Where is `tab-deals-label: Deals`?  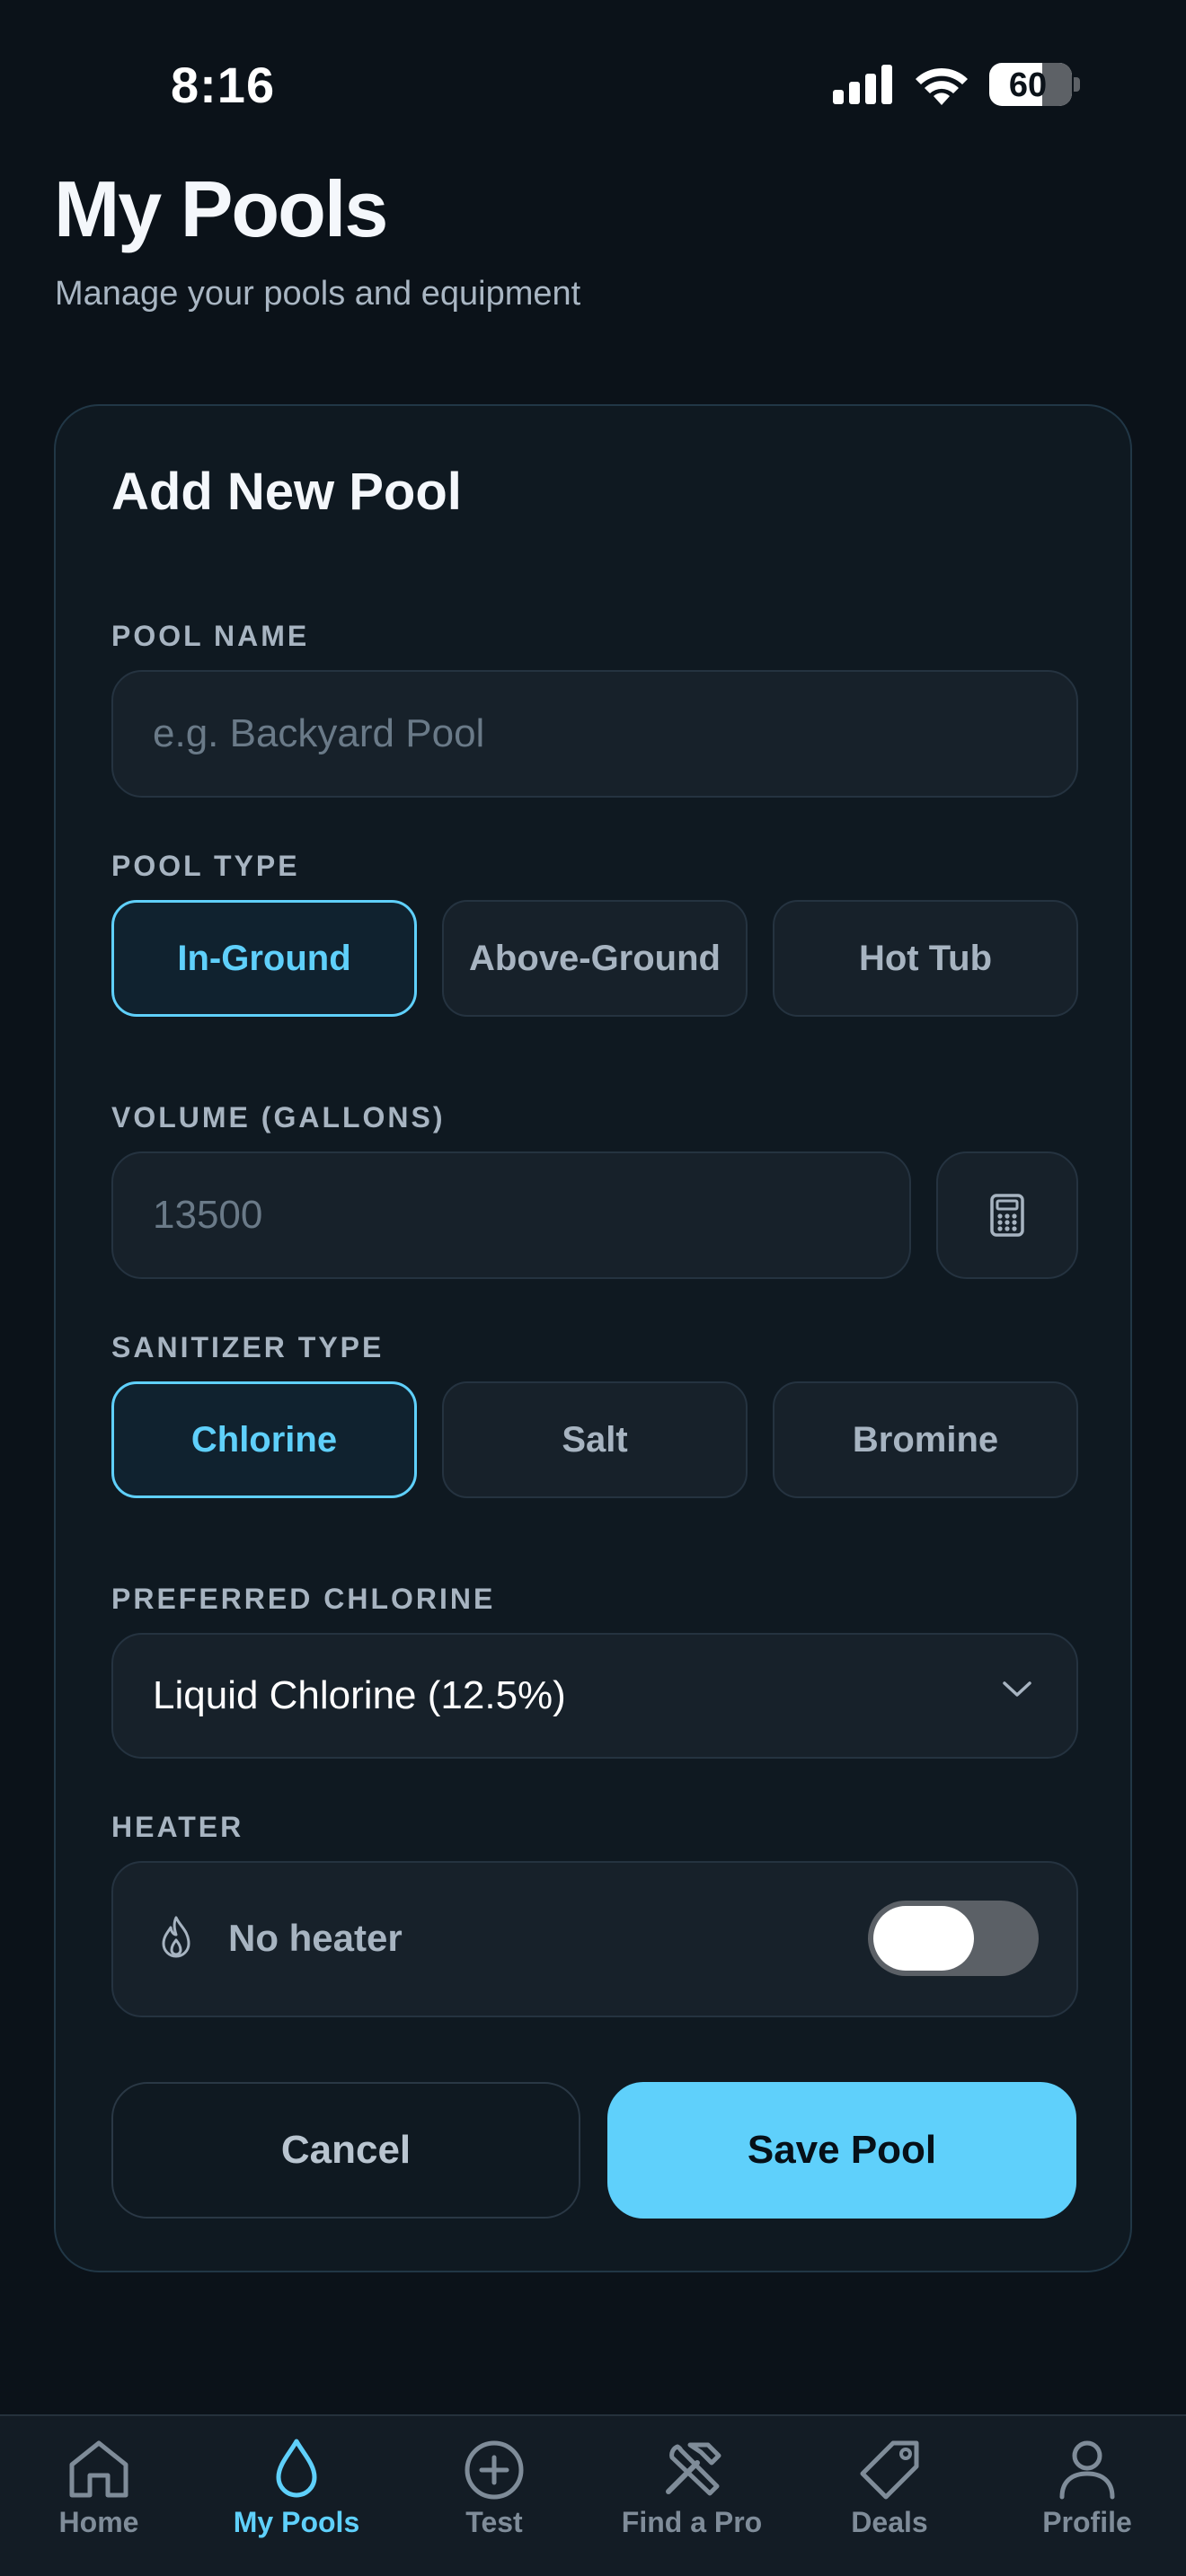
tab-deals-label: Deals is located at coordinates (889, 2522).